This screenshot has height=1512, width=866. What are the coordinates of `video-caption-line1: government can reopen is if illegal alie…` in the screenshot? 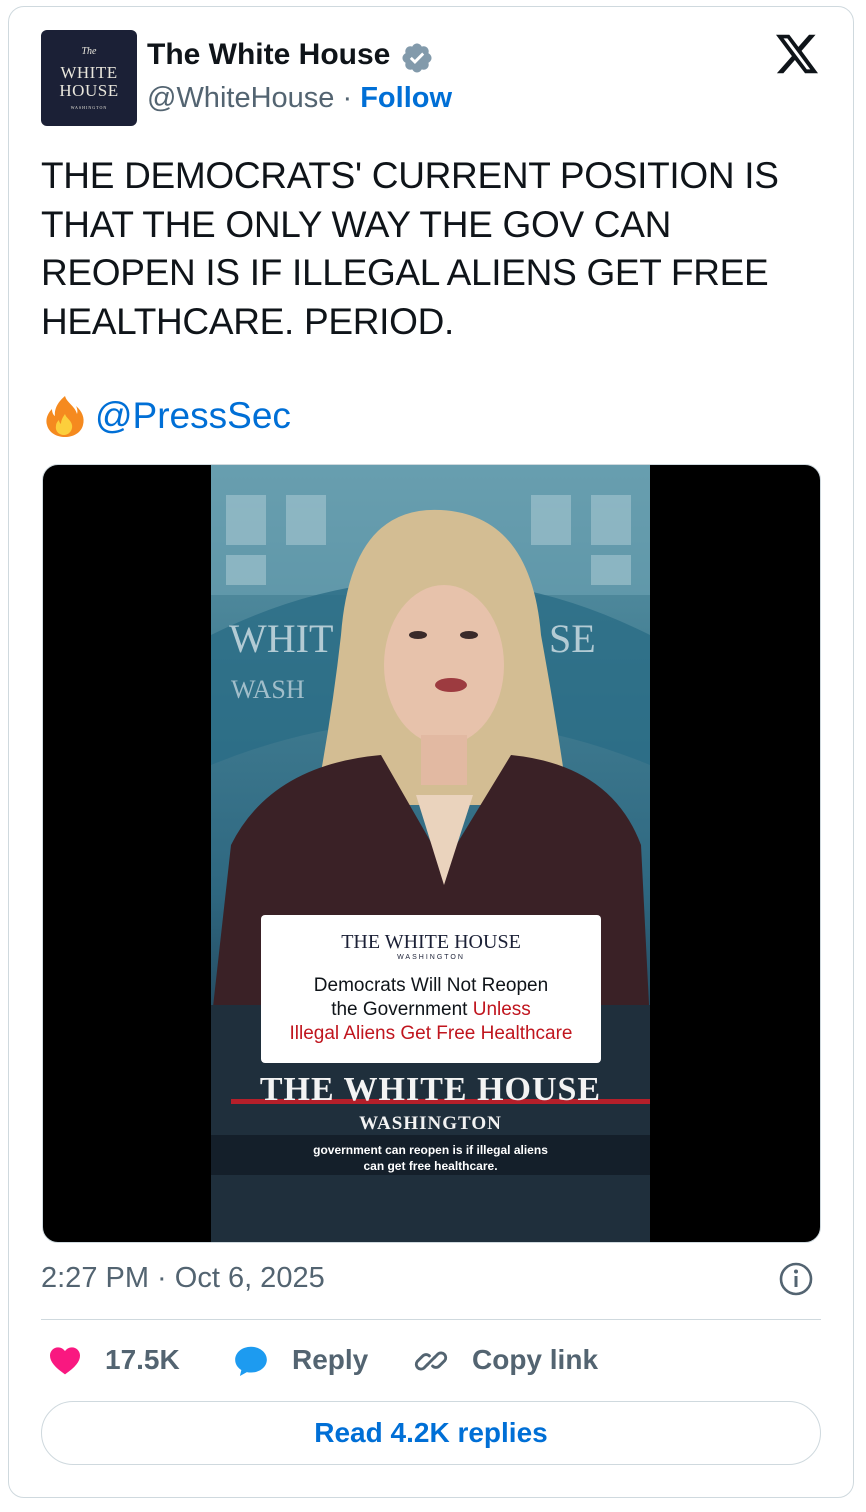 It's located at (430, 1150).